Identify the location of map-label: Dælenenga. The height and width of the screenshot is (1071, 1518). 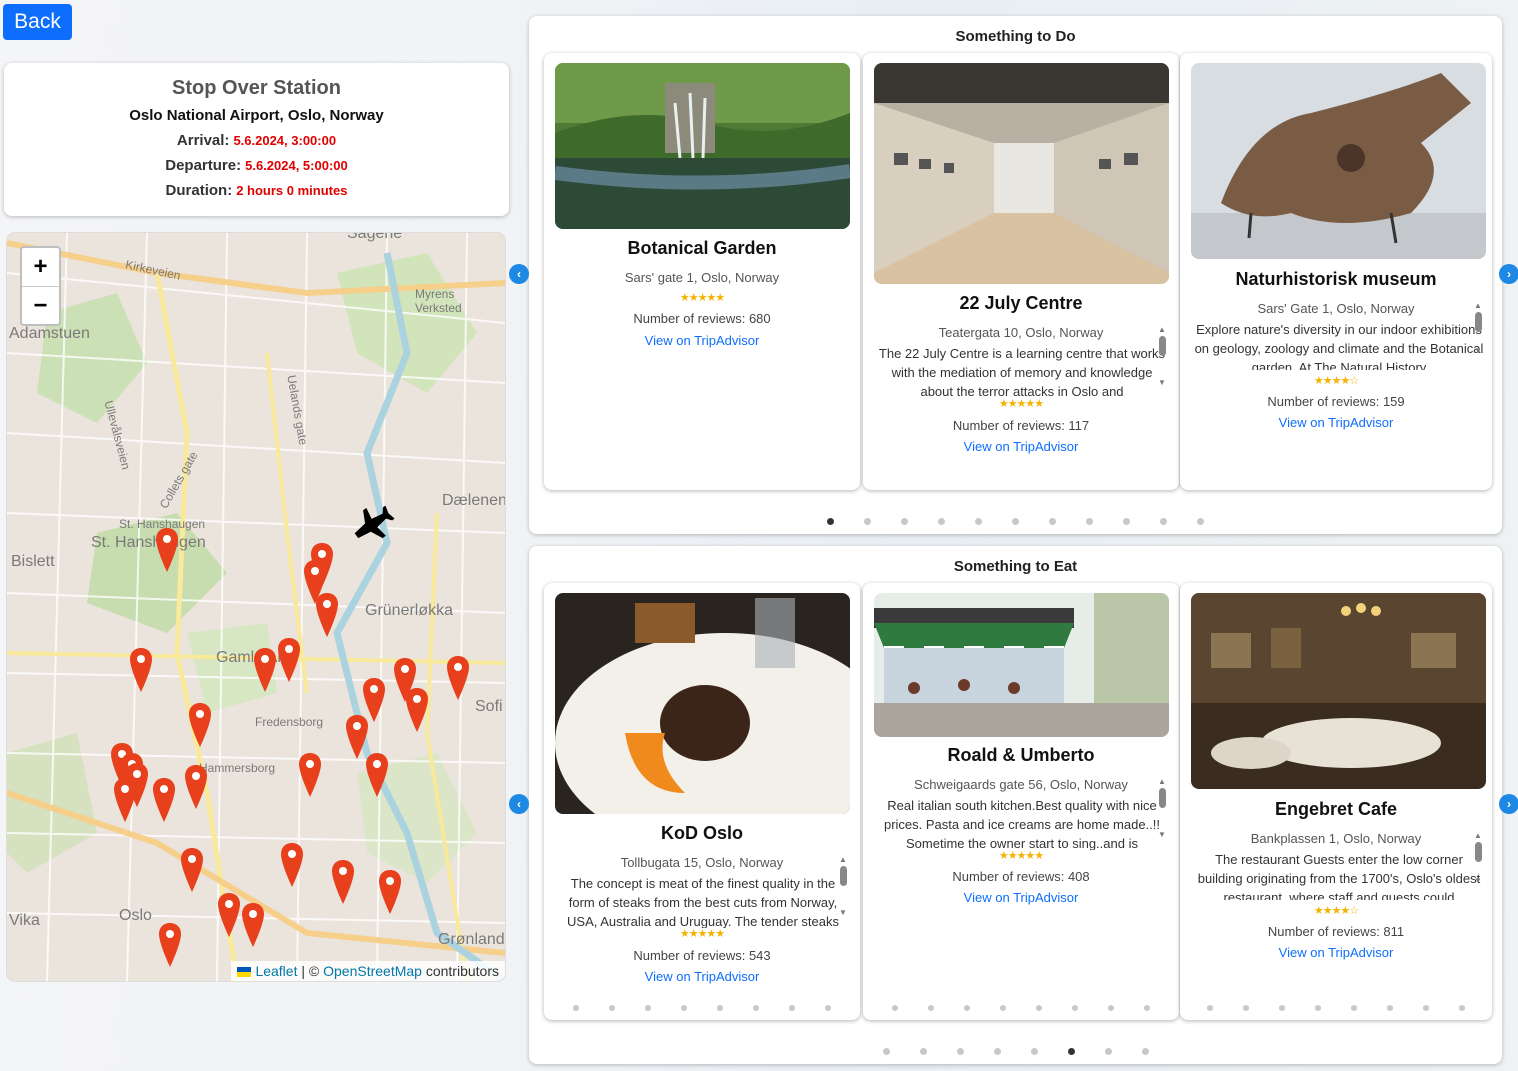
(473, 500).